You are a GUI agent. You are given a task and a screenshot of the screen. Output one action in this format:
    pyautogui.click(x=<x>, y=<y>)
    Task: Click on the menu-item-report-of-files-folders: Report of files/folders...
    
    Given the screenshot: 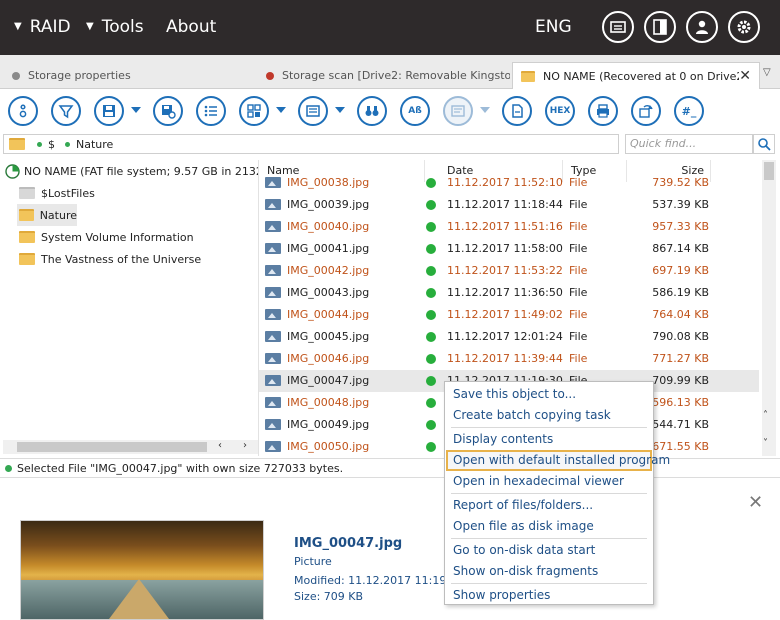 What is the action you would take?
    pyautogui.click(x=549, y=505)
    